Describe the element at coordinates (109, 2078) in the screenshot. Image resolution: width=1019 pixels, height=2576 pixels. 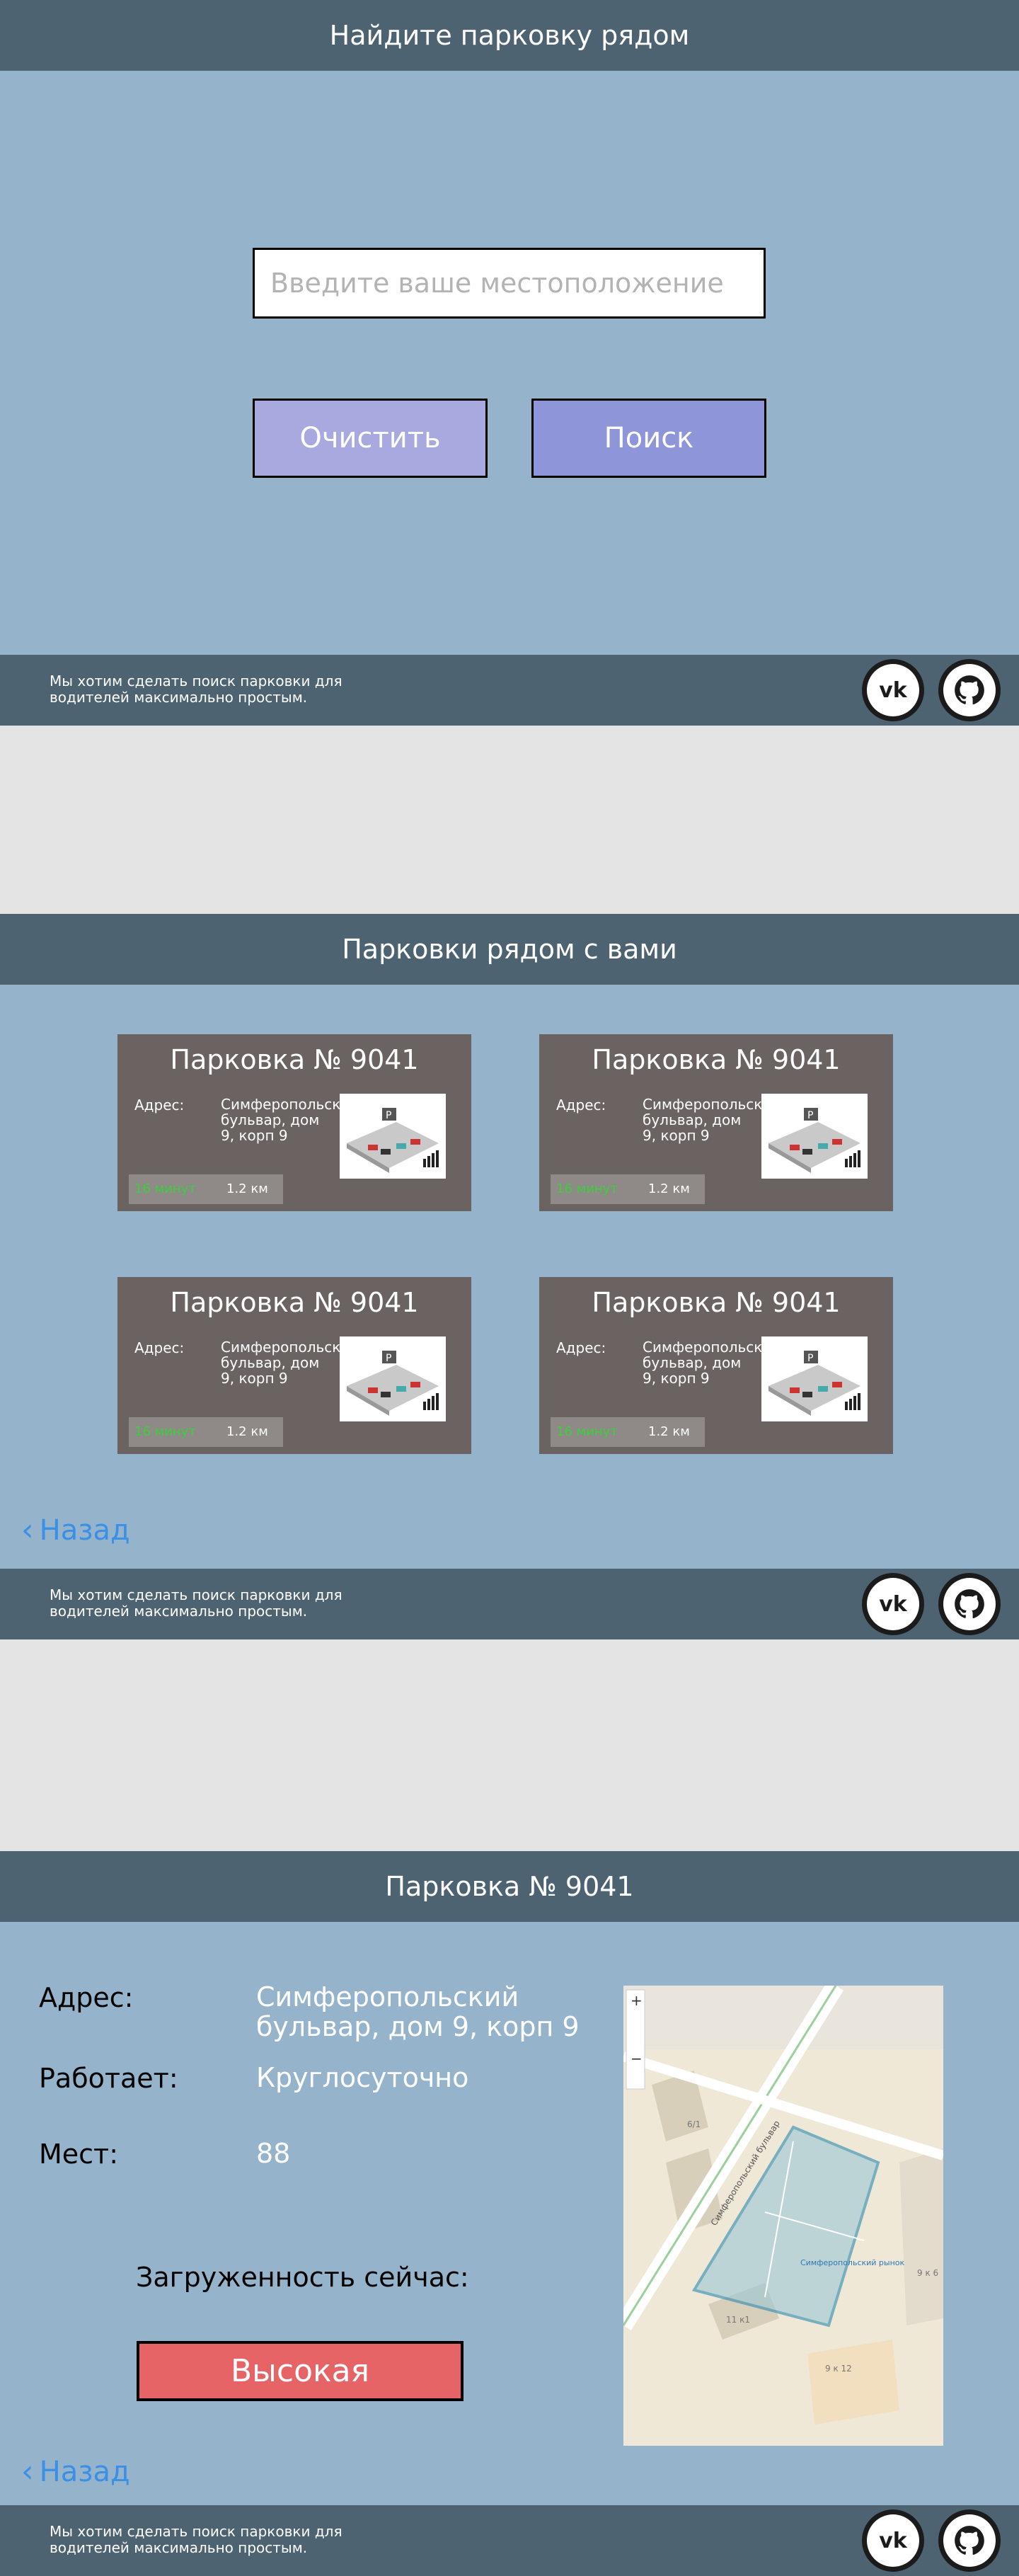
I see `hours-label: Работает:` at that location.